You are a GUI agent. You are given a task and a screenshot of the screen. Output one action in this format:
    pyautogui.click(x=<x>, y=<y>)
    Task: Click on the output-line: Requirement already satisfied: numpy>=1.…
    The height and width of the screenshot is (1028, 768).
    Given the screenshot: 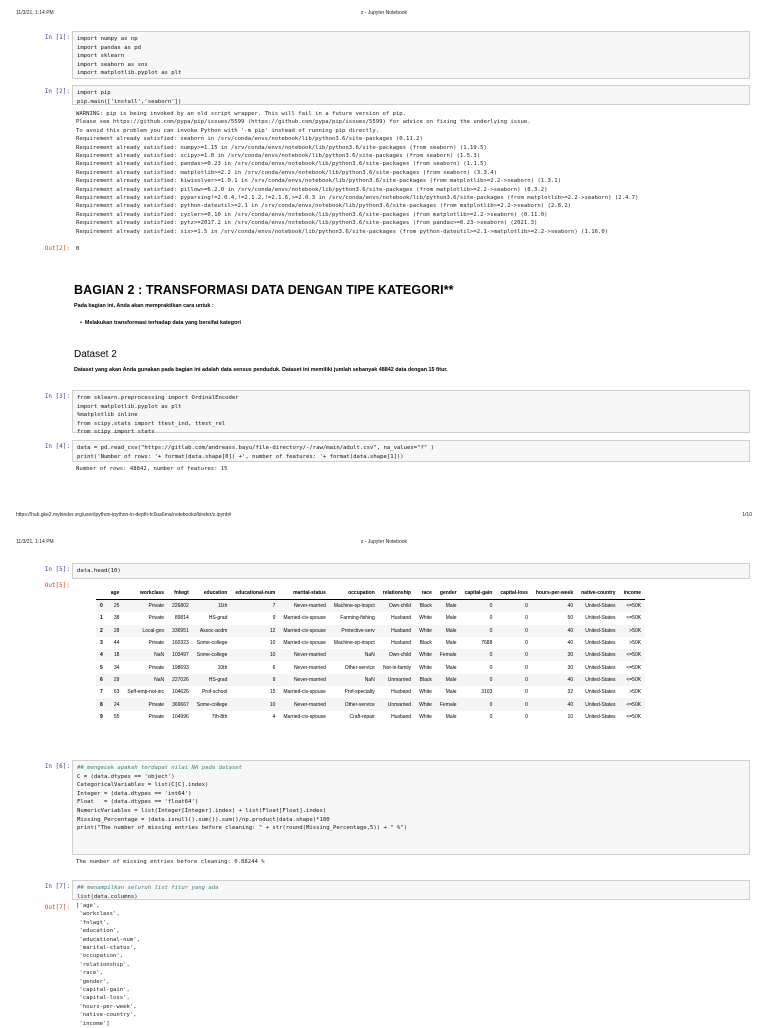 What is the action you would take?
    pyautogui.click(x=281, y=147)
    